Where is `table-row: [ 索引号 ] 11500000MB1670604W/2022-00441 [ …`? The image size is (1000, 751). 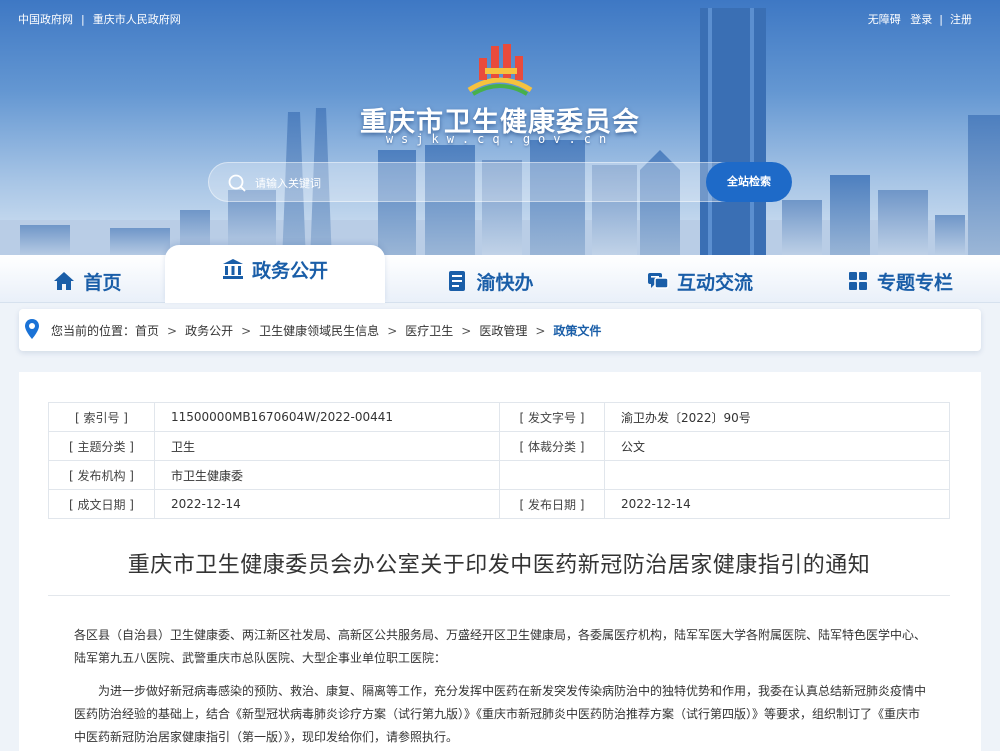
table-row: [ 索引号 ] 11500000MB1670604W/2022-00441 [ … is located at coordinates (499, 417).